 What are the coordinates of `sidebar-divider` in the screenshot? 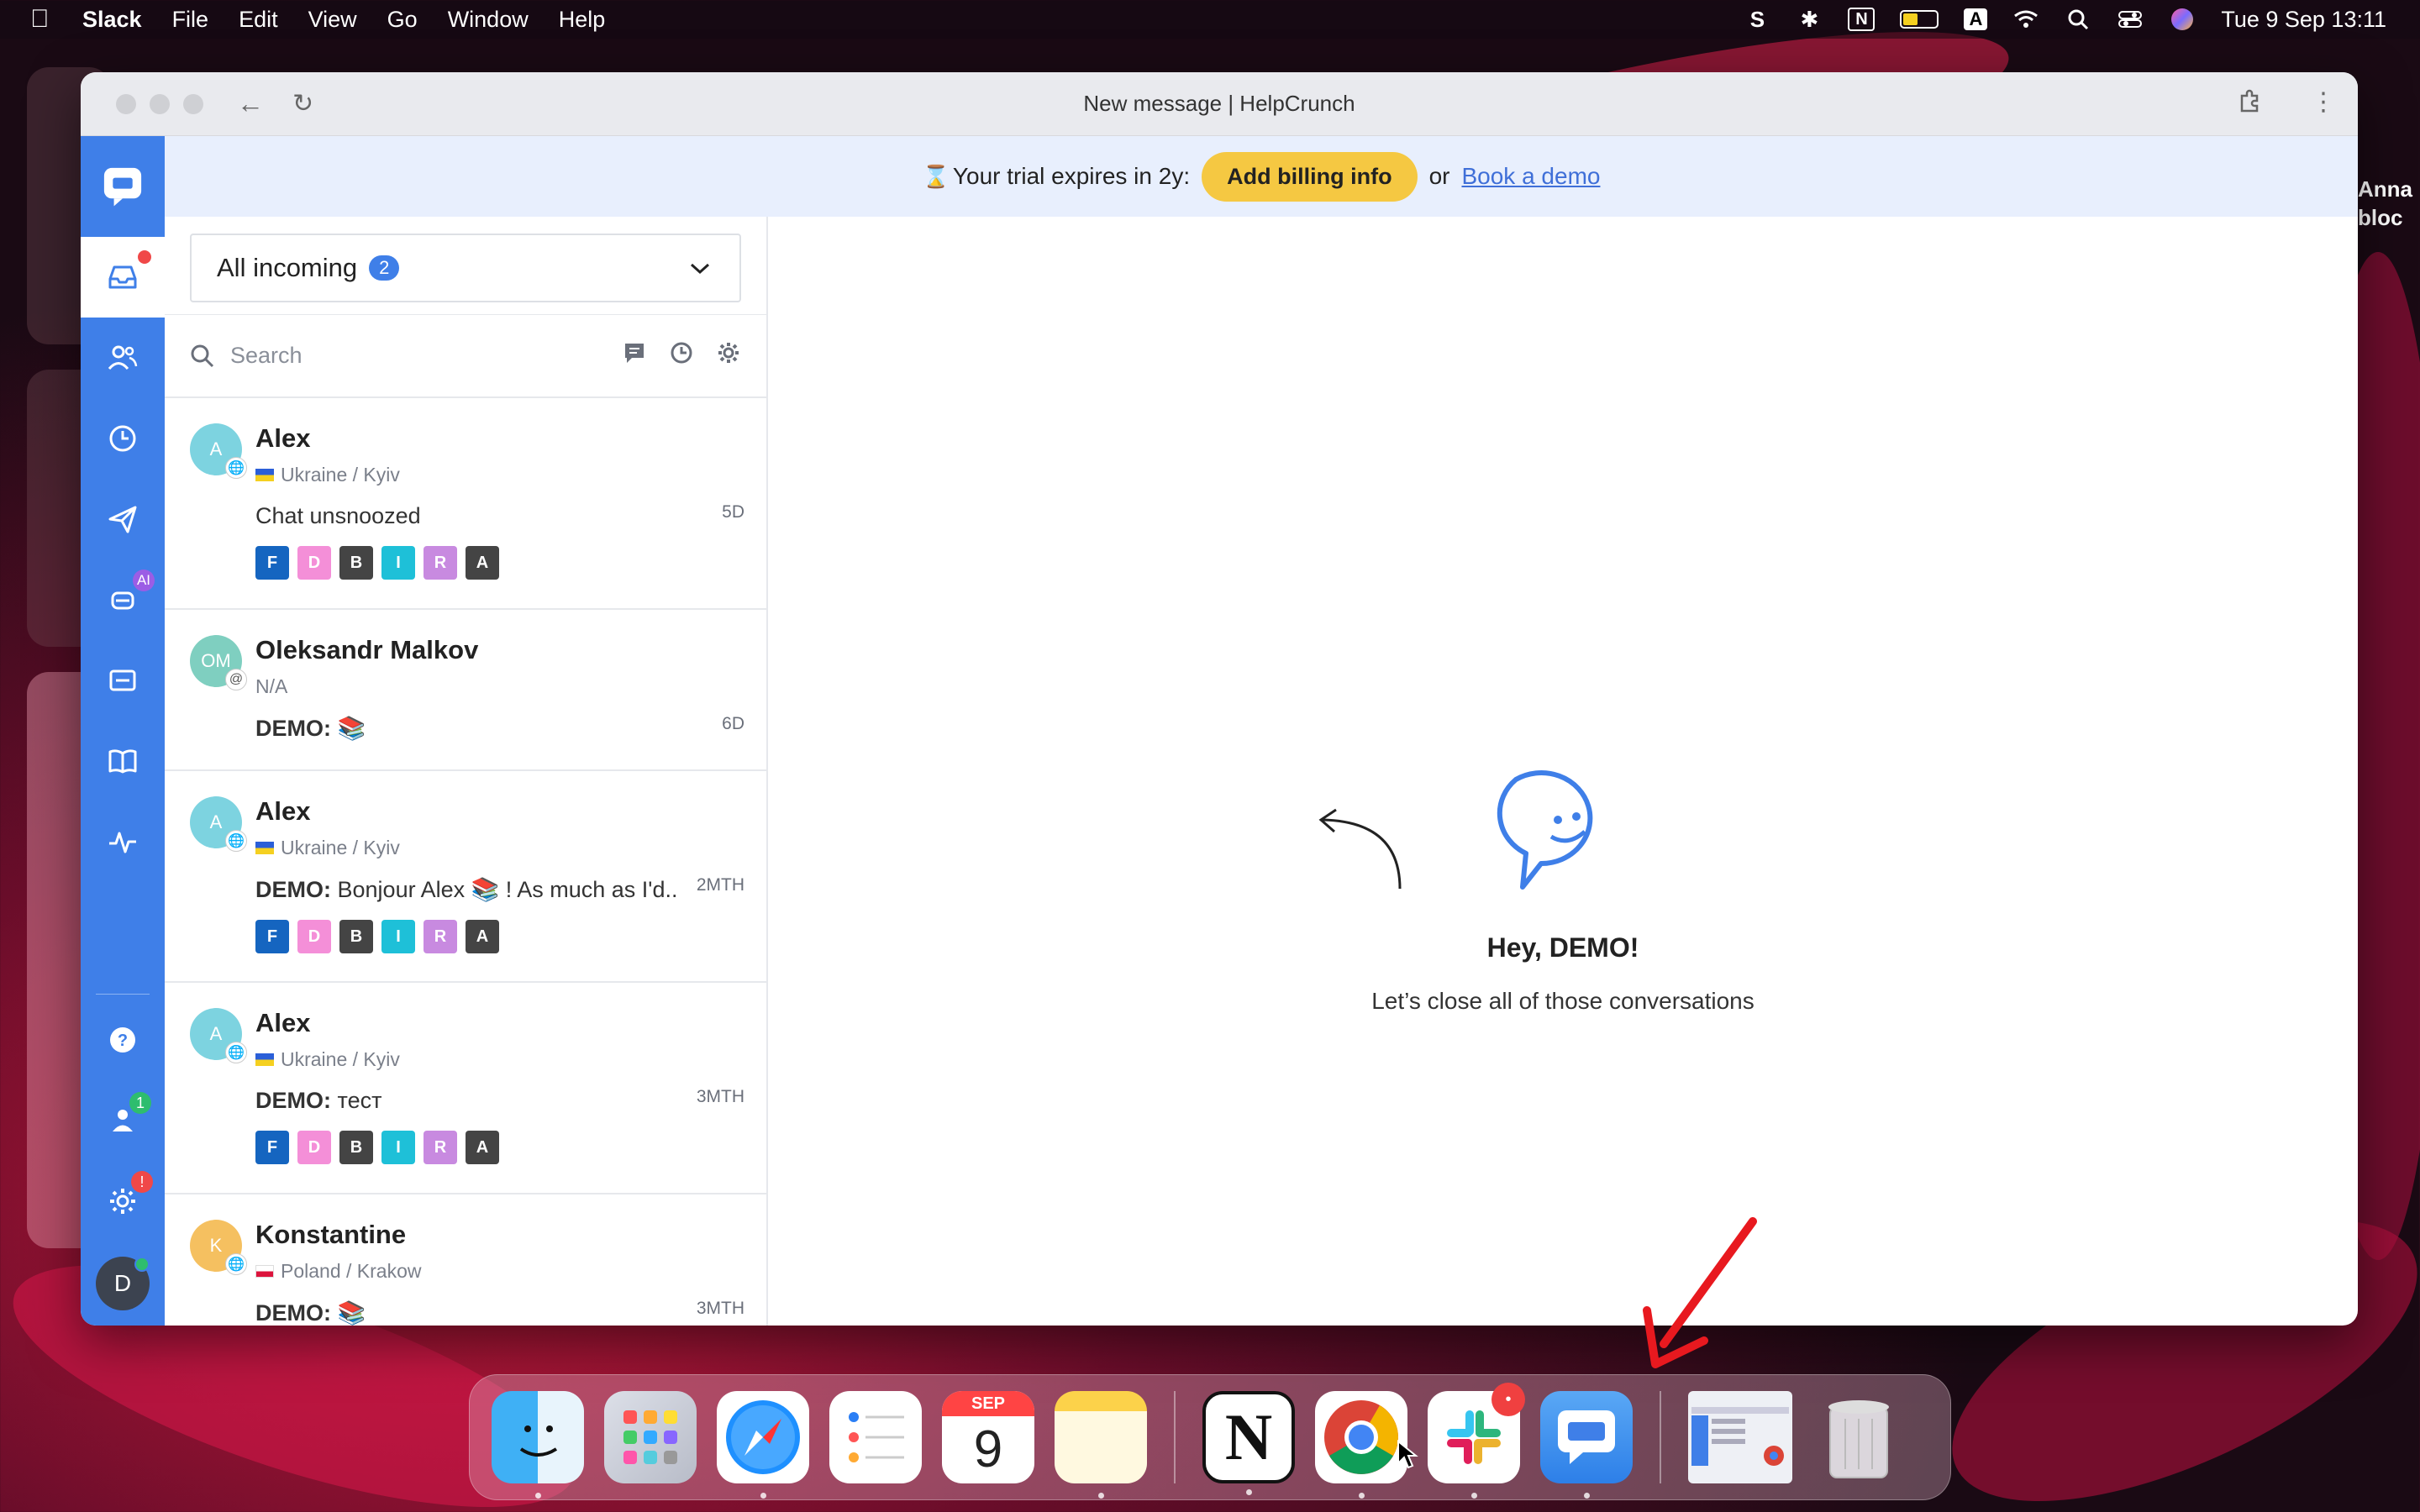 It's located at (123, 994).